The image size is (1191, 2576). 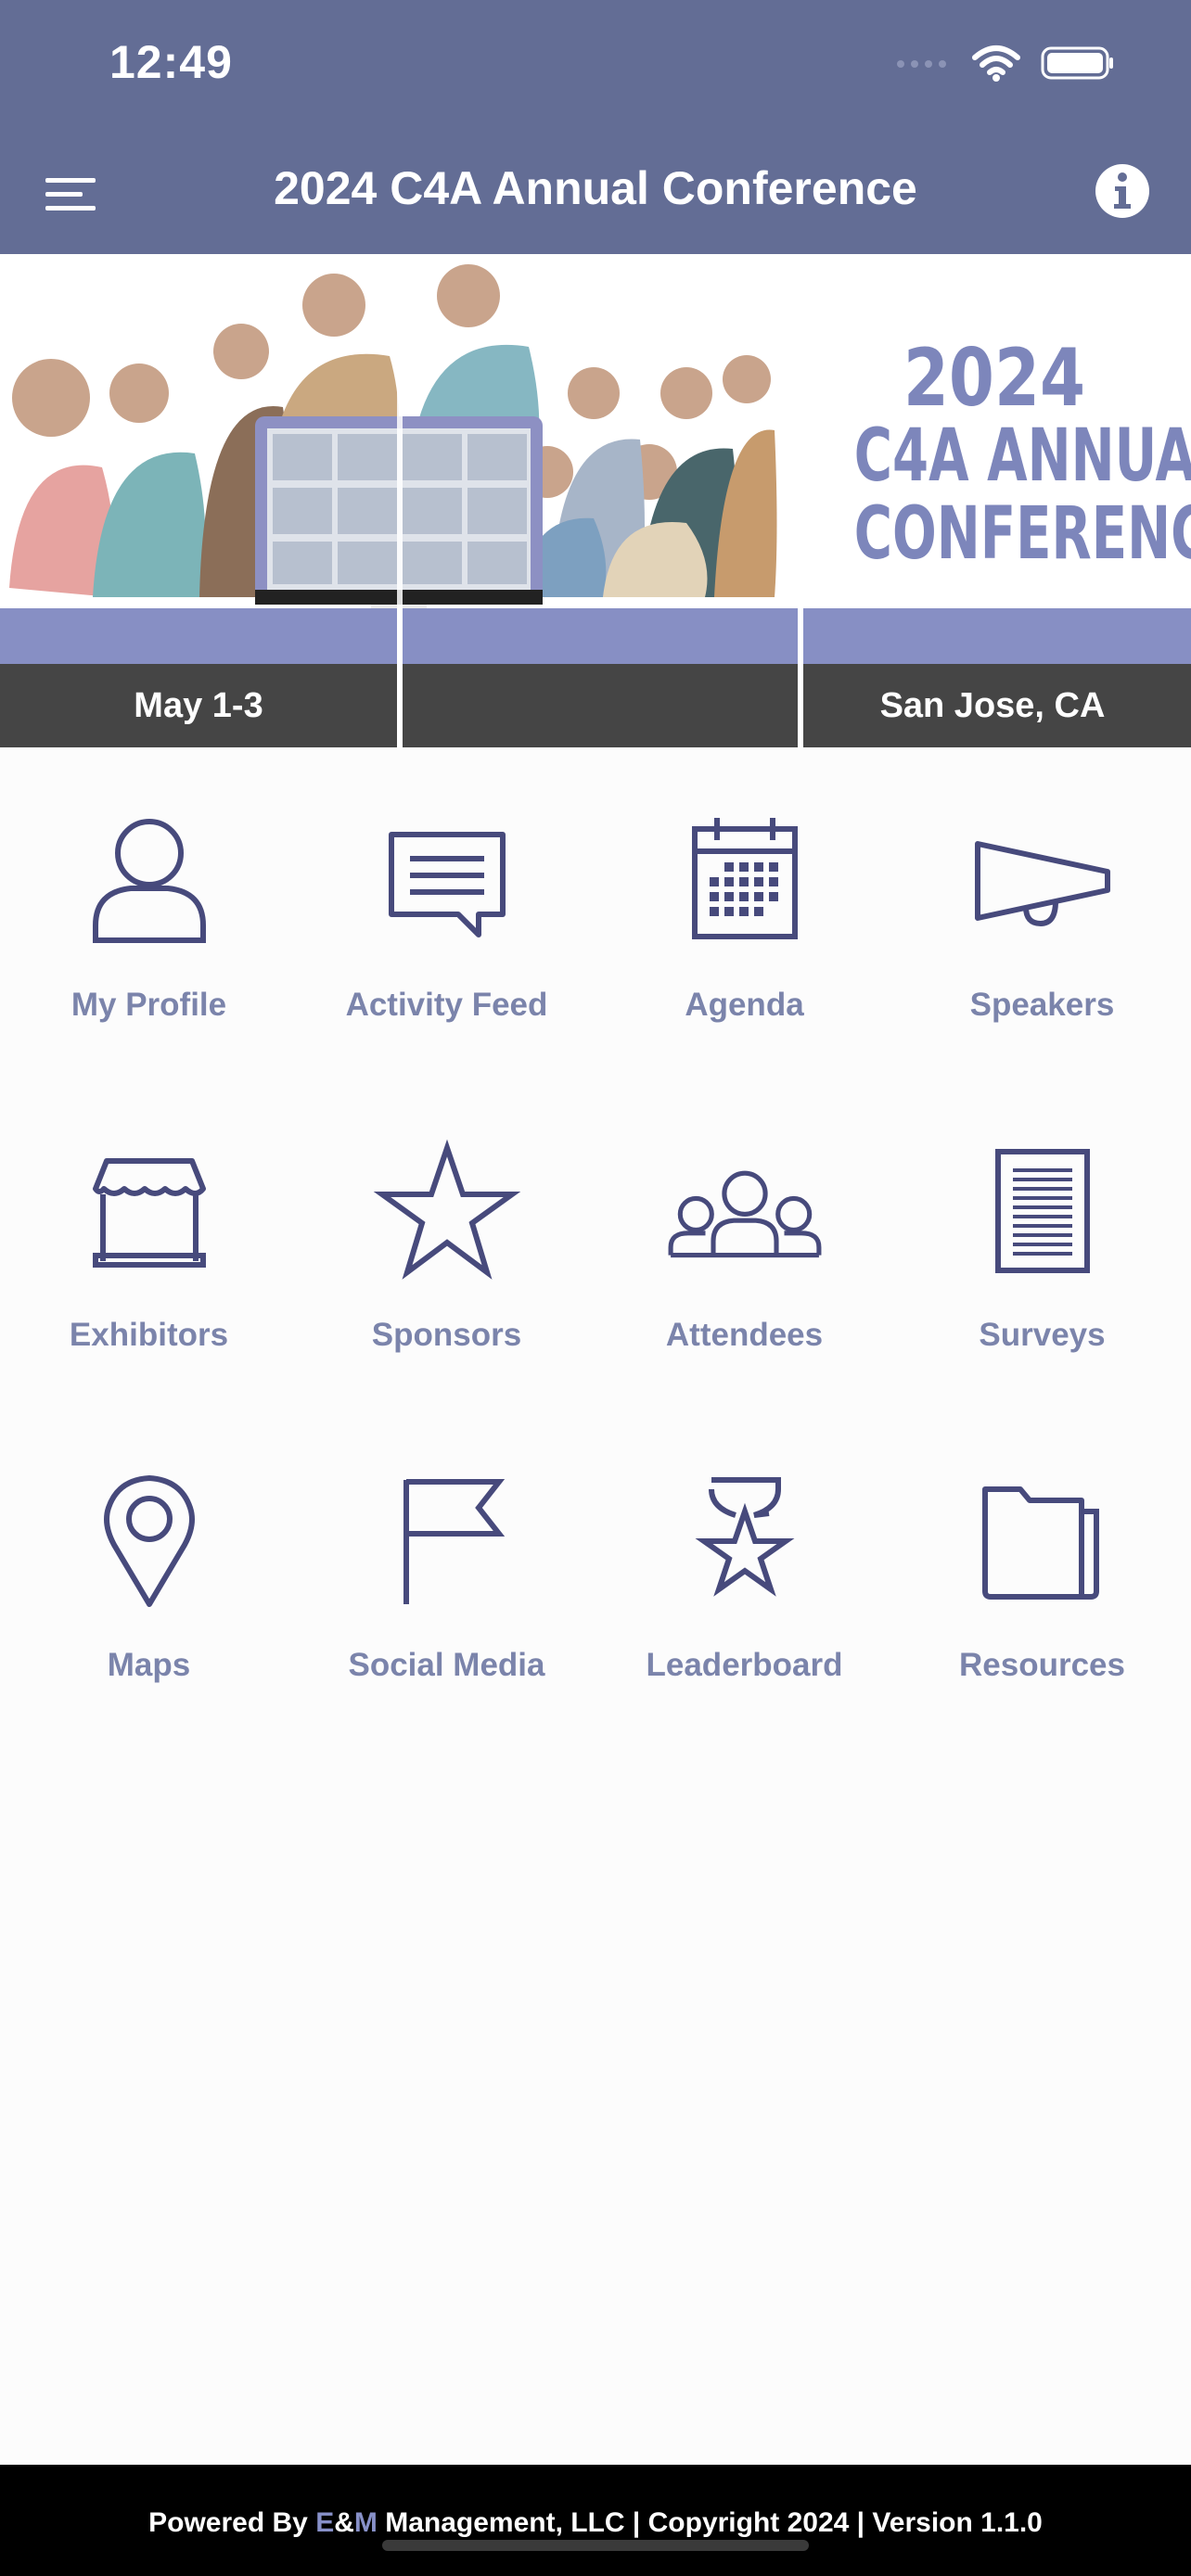 What do you see at coordinates (149, 1665) in the screenshot?
I see `tile-label: Maps` at bounding box center [149, 1665].